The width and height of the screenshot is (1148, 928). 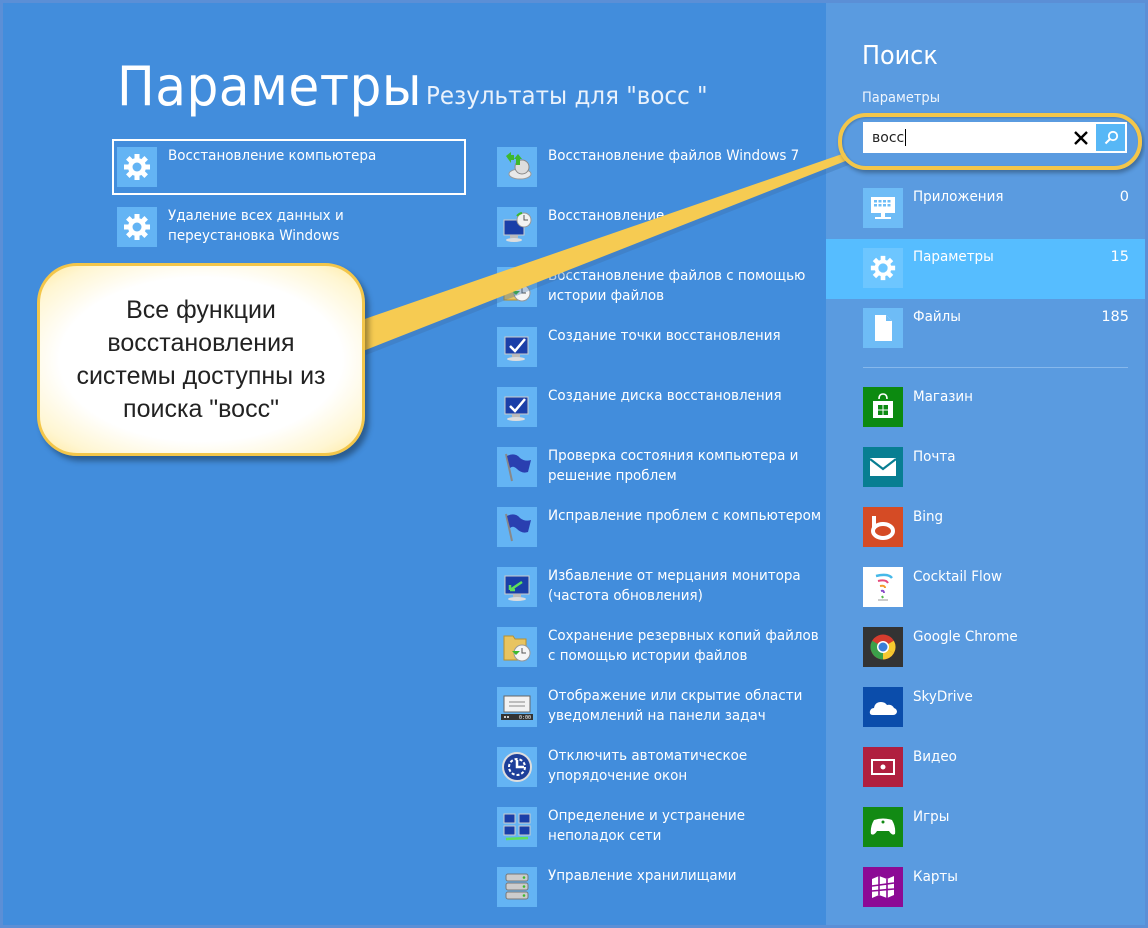 I want to click on result-item: Управление хранилищами, so click(x=669, y=887).